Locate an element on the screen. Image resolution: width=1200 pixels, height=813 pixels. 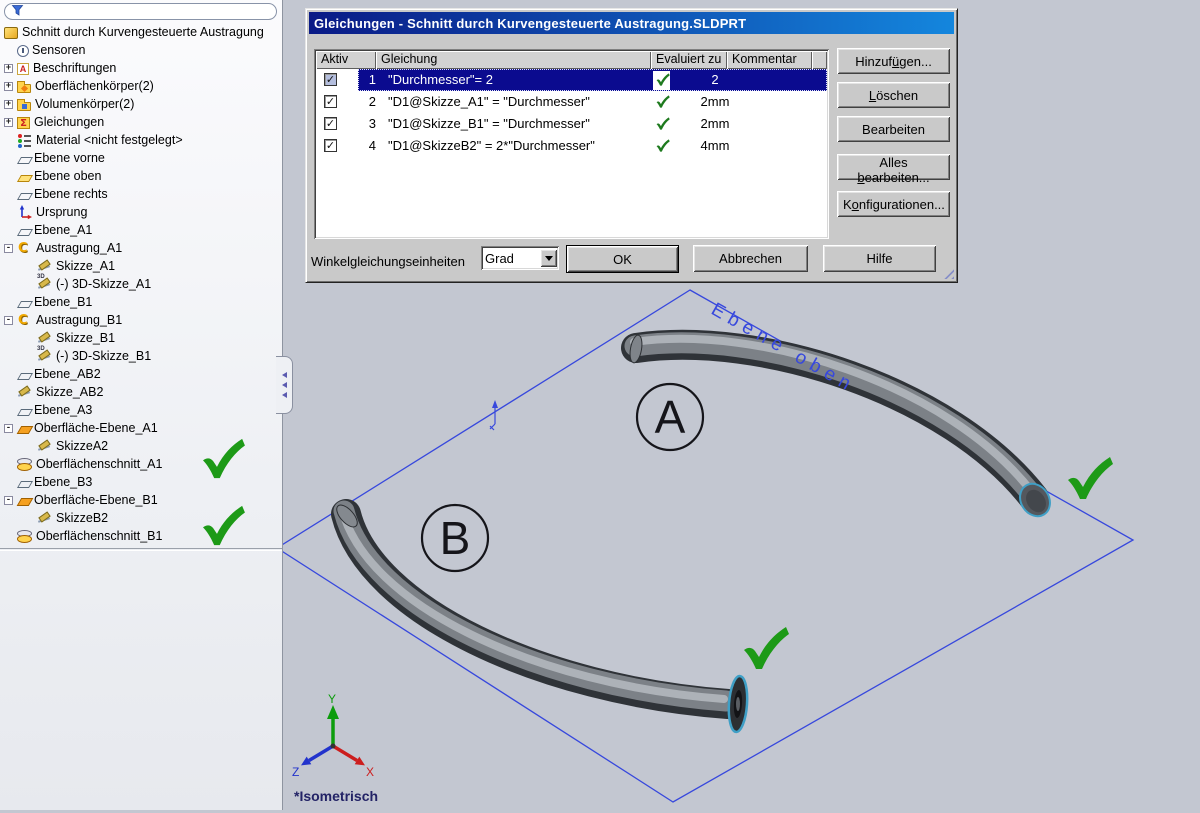
equation-row-3: ✓ 3 "D1@Skizze_B1" = "Durchmesser" 2mm is located at coordinates (571, 124).